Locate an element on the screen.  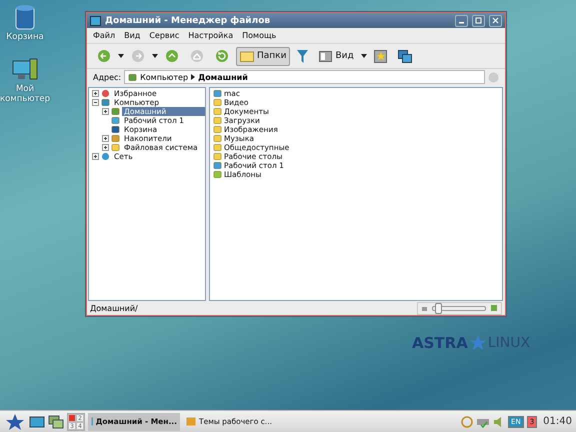
start-menu-icon is located at coordinates (15, 421).